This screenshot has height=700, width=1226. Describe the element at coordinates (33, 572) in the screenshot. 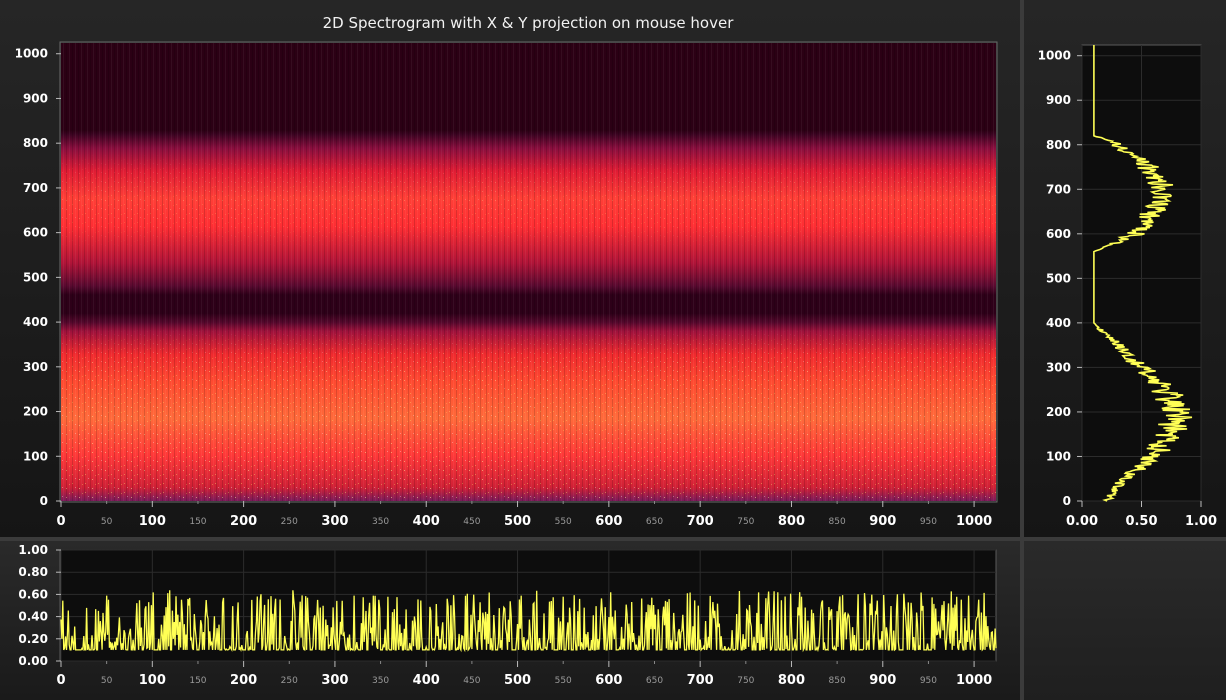

I see `y-tick-label: 0.80` at that location.